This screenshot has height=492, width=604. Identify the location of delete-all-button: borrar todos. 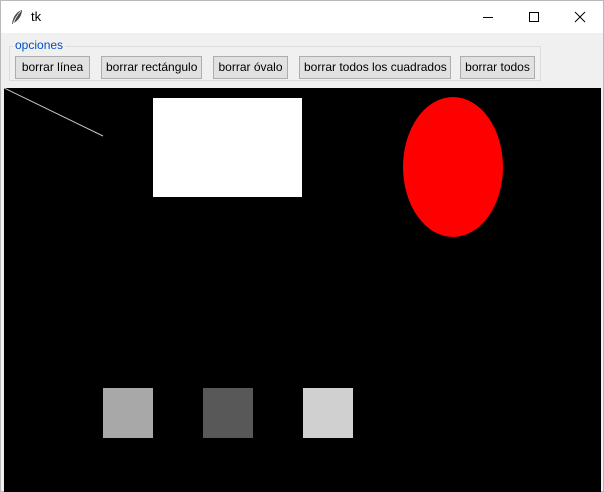
(497, 67).